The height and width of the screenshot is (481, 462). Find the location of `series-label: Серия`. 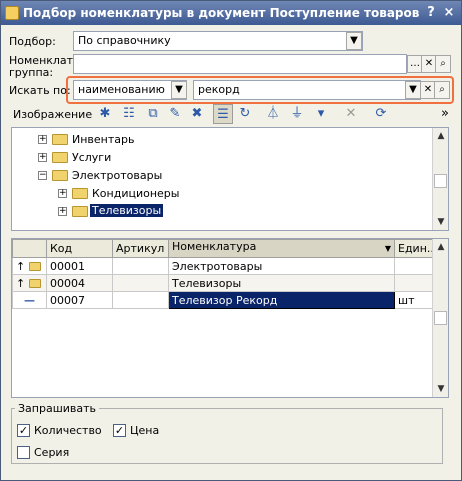

series-label: Серия is located at coordinates (52, 452).